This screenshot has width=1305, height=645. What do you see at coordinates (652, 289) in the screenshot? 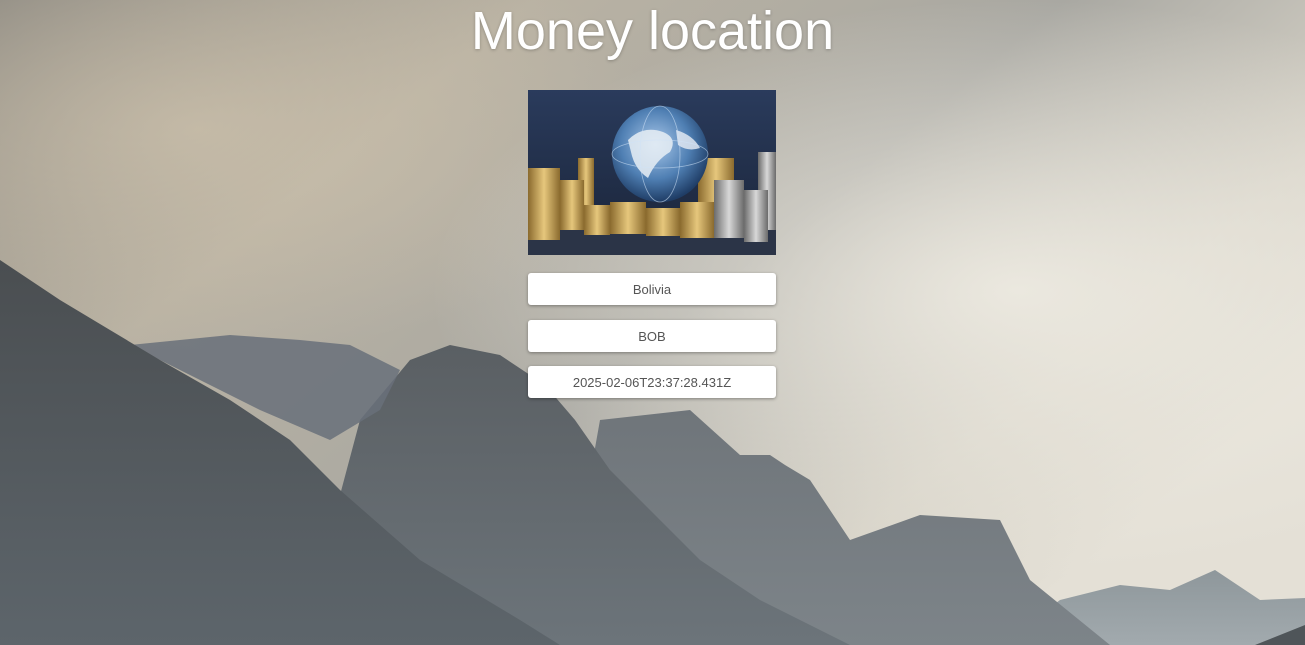
I see `country-button: Bolivia` at bounding box center [652, 289].